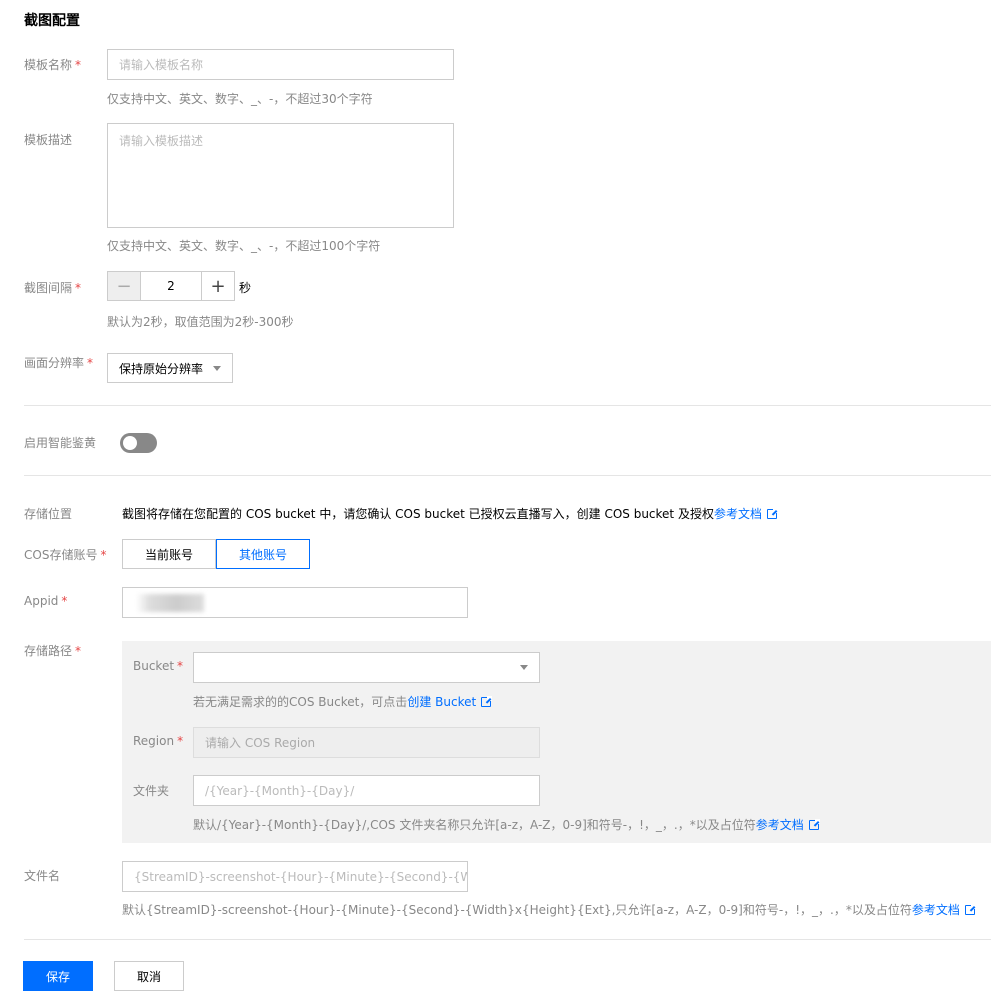 The height and width of the screenshot is (1000, 991). Describe the element at coordinates (158, 741) in the screenshot. I see `region-label: Region *` at that location.